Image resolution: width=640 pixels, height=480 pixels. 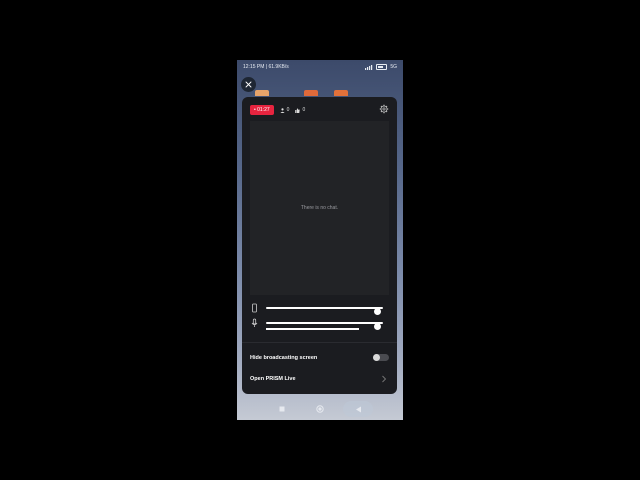 I want to click on close-icon, so click(x=248, y=84).